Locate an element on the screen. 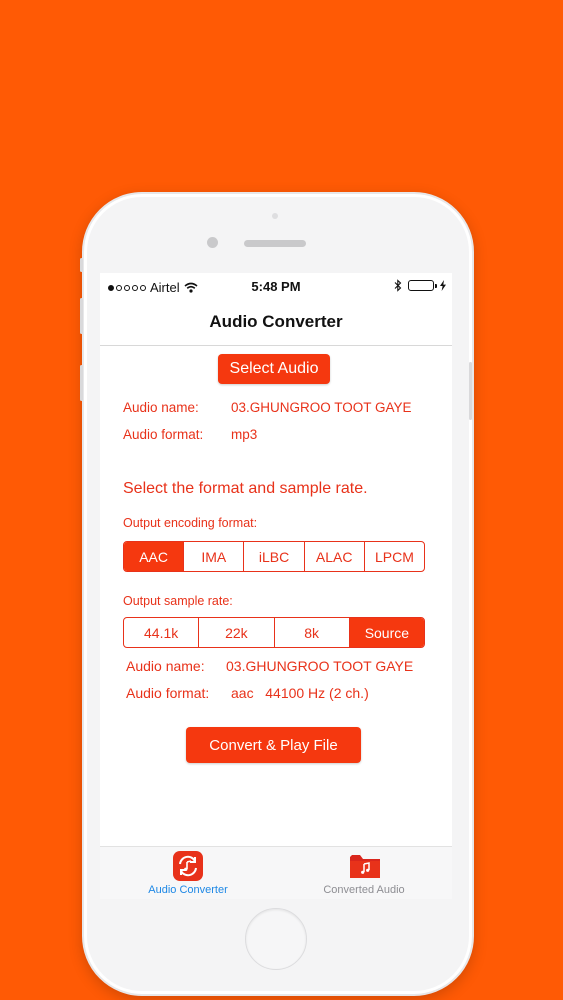 The width and height of the screenshot is (563, 1000). sample-rate-option-44k: 44.1k is located at coordinates (161, 632).